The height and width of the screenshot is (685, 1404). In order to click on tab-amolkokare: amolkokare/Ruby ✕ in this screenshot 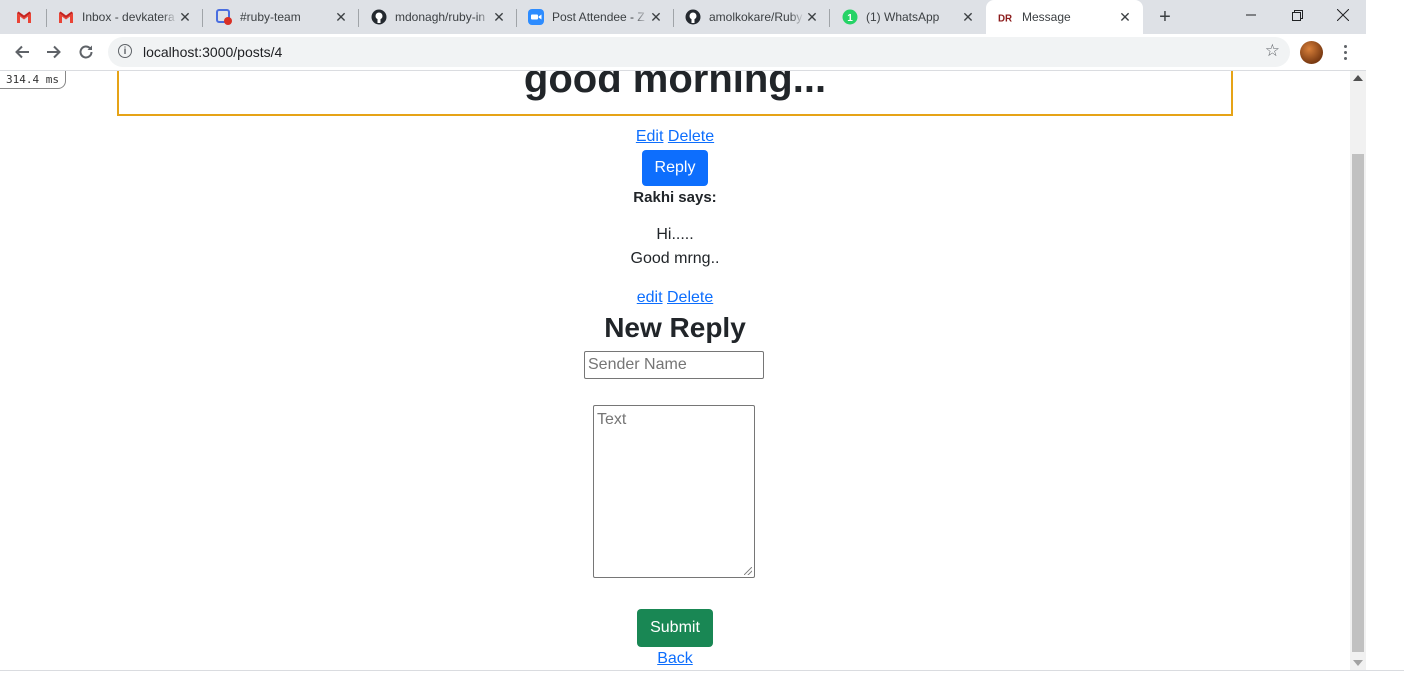, I will do `click(752, 17)`.